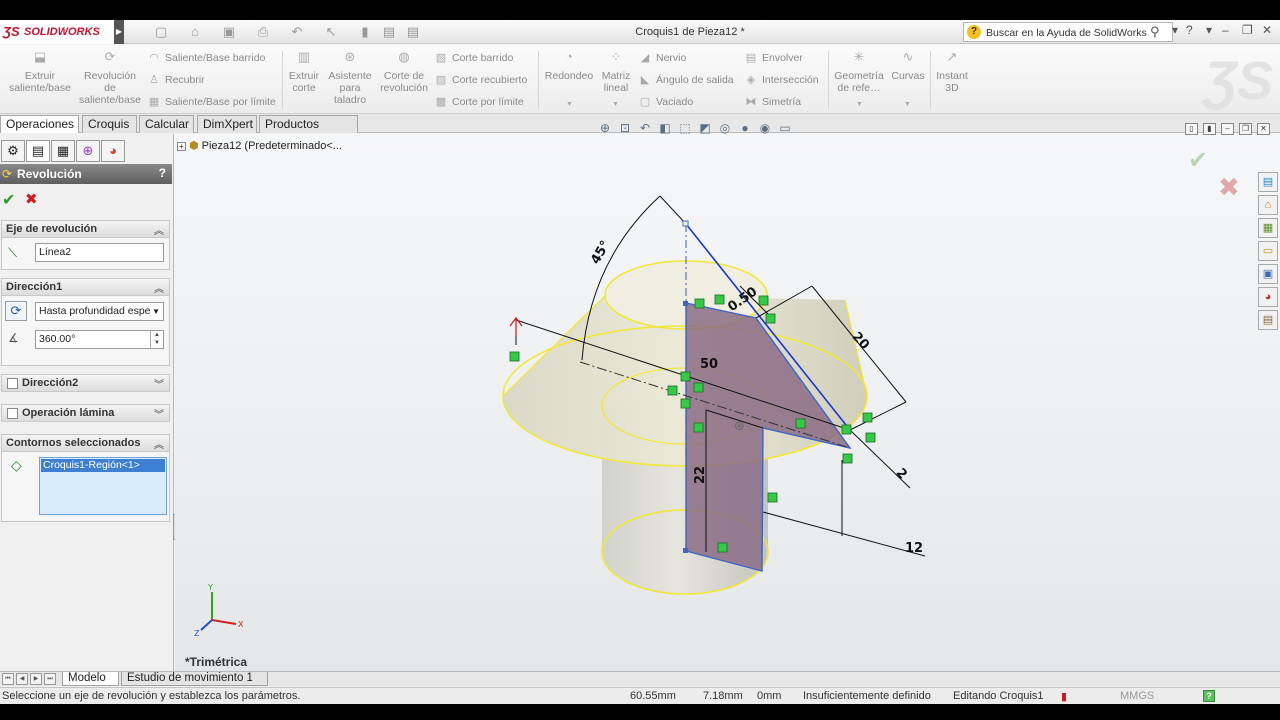 The width and height of the screenshot is (1280, 720). Describe the element at coordinates (109, 124) in the screenshot. I see `tab-croquis: Croquis` at that location.